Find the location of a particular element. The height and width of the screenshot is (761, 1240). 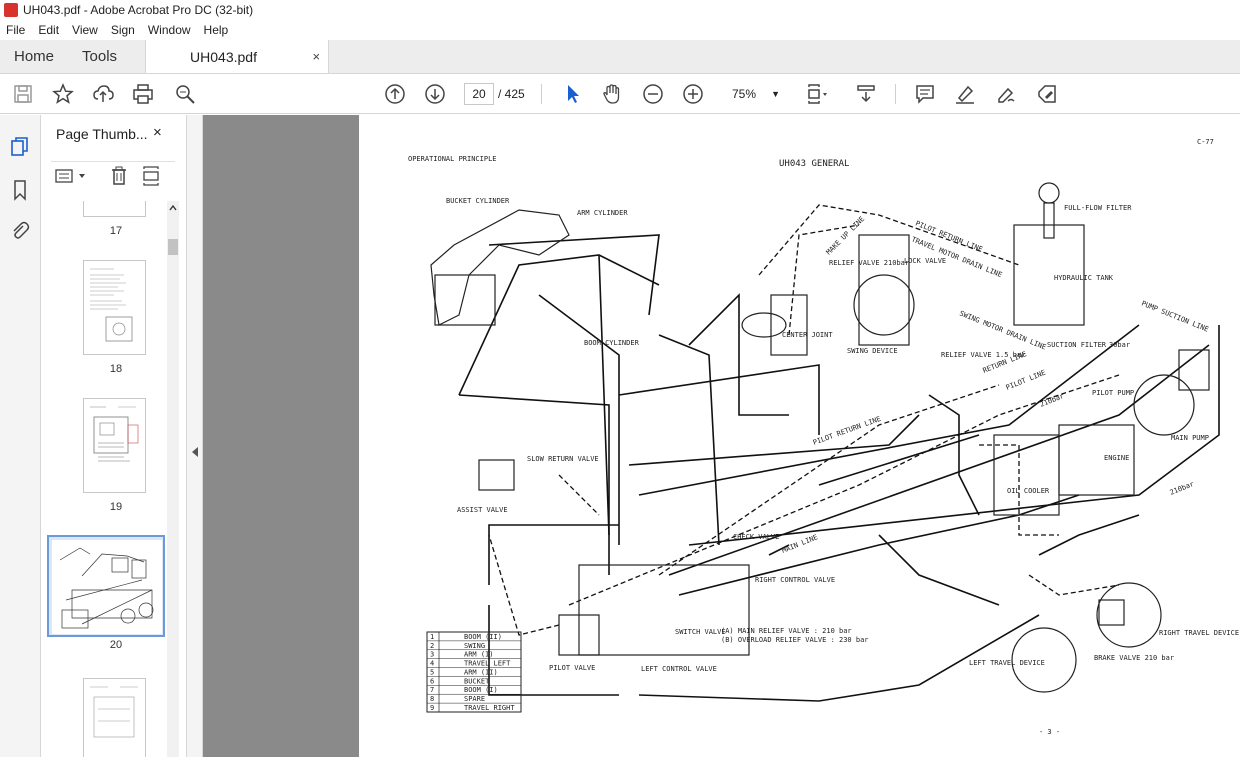

heading-left: OPERATIONAL PRINCIPLE is located at coordinates (452, 159).